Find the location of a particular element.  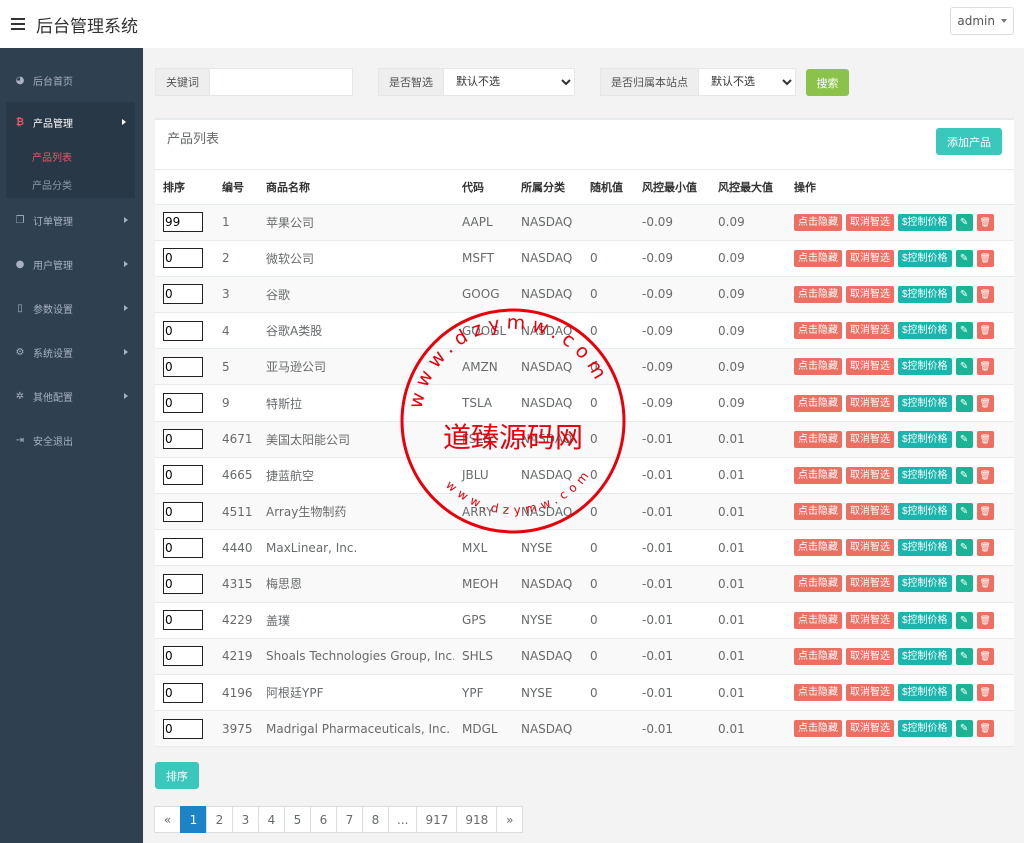

sidebar-item-system: ⚙ 系统设置 is located at coordinates (71, 352).